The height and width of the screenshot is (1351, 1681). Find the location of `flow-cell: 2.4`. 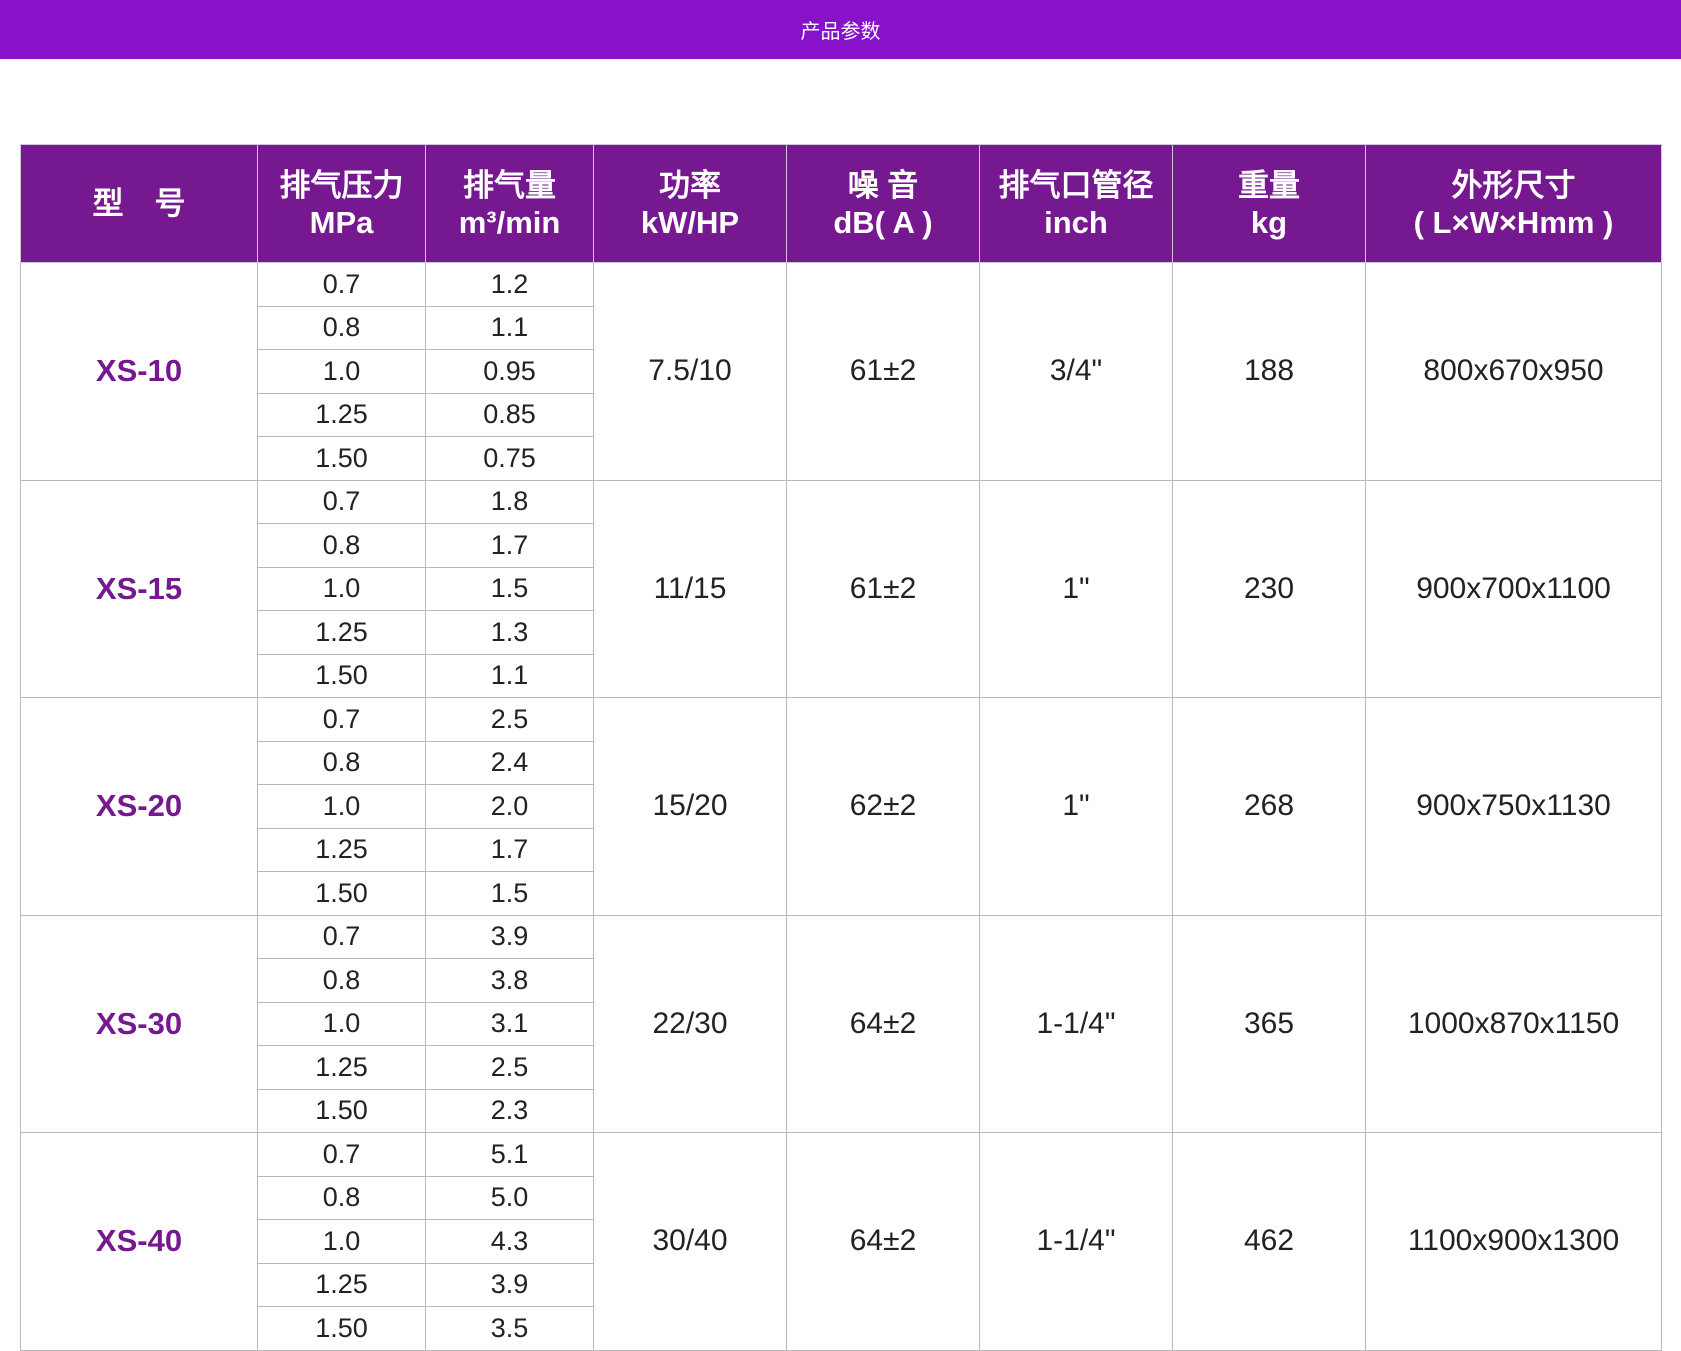

flow-cell: 2.4 is located at coordinates (509, 762).